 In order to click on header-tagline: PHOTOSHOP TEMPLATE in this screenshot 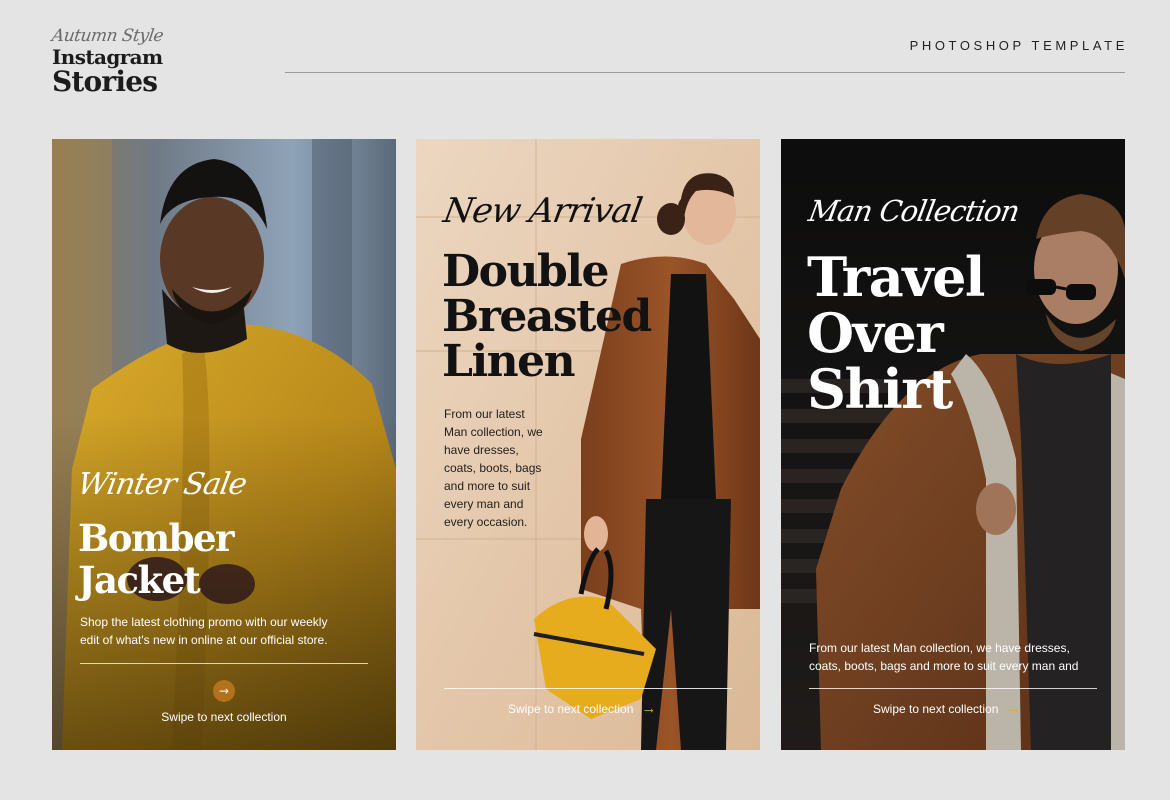, I will do `click(1018, 45)`.